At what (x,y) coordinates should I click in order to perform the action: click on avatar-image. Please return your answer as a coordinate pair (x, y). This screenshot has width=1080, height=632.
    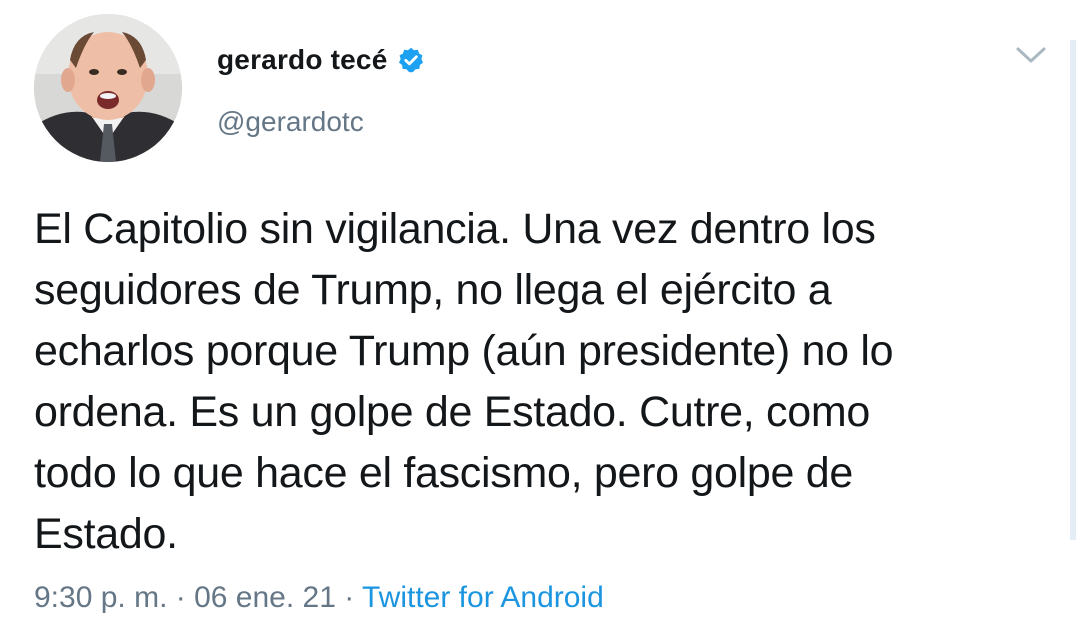
    Looking at the image, I should click on (108, 88).